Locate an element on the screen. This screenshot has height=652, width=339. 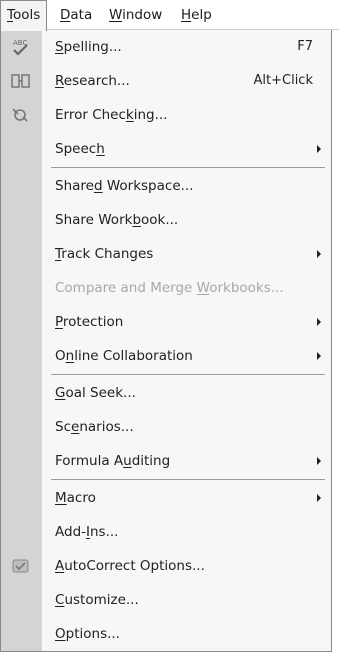
menu-window: Window is located at coordinates (135, 15).